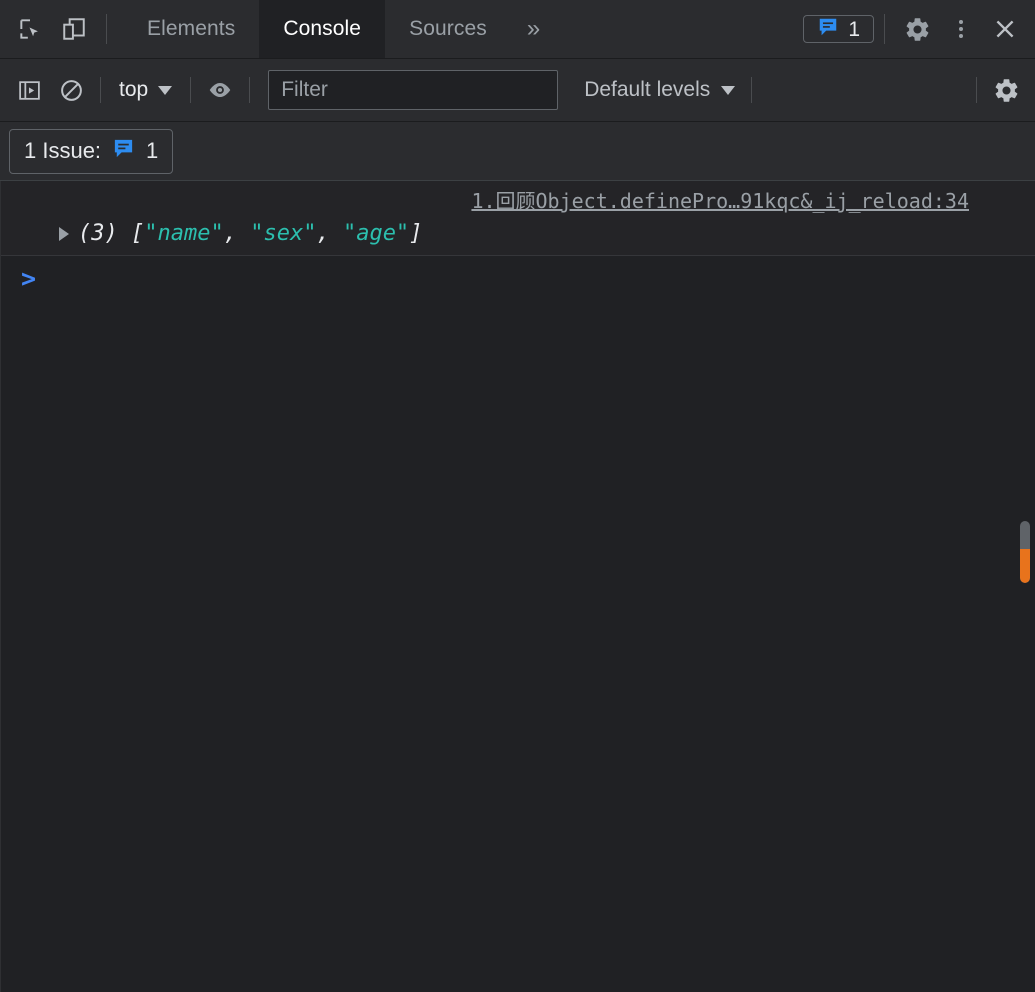 This screenshot has height=992, width=1035. Describe the element at coordinates (134, 89) in the screenshot. I see `execution-context-label: top` at that location.